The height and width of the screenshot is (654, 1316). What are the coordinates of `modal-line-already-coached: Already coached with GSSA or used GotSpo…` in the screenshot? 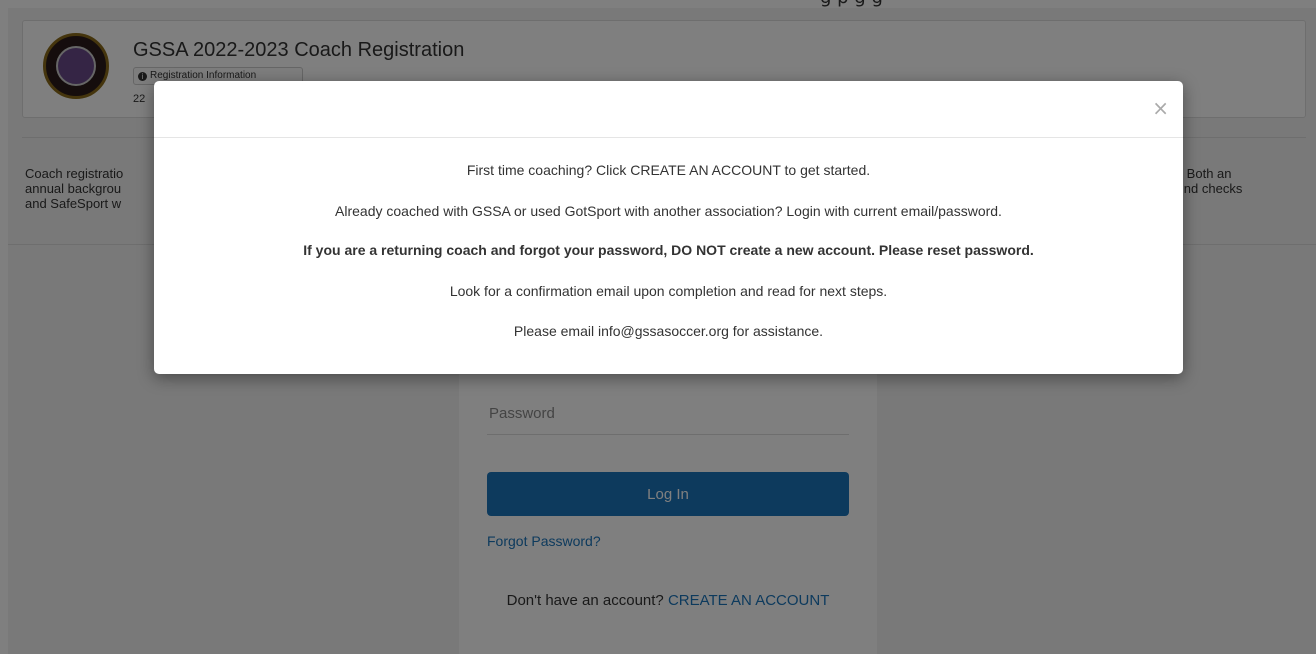 It's located at (668, 211).